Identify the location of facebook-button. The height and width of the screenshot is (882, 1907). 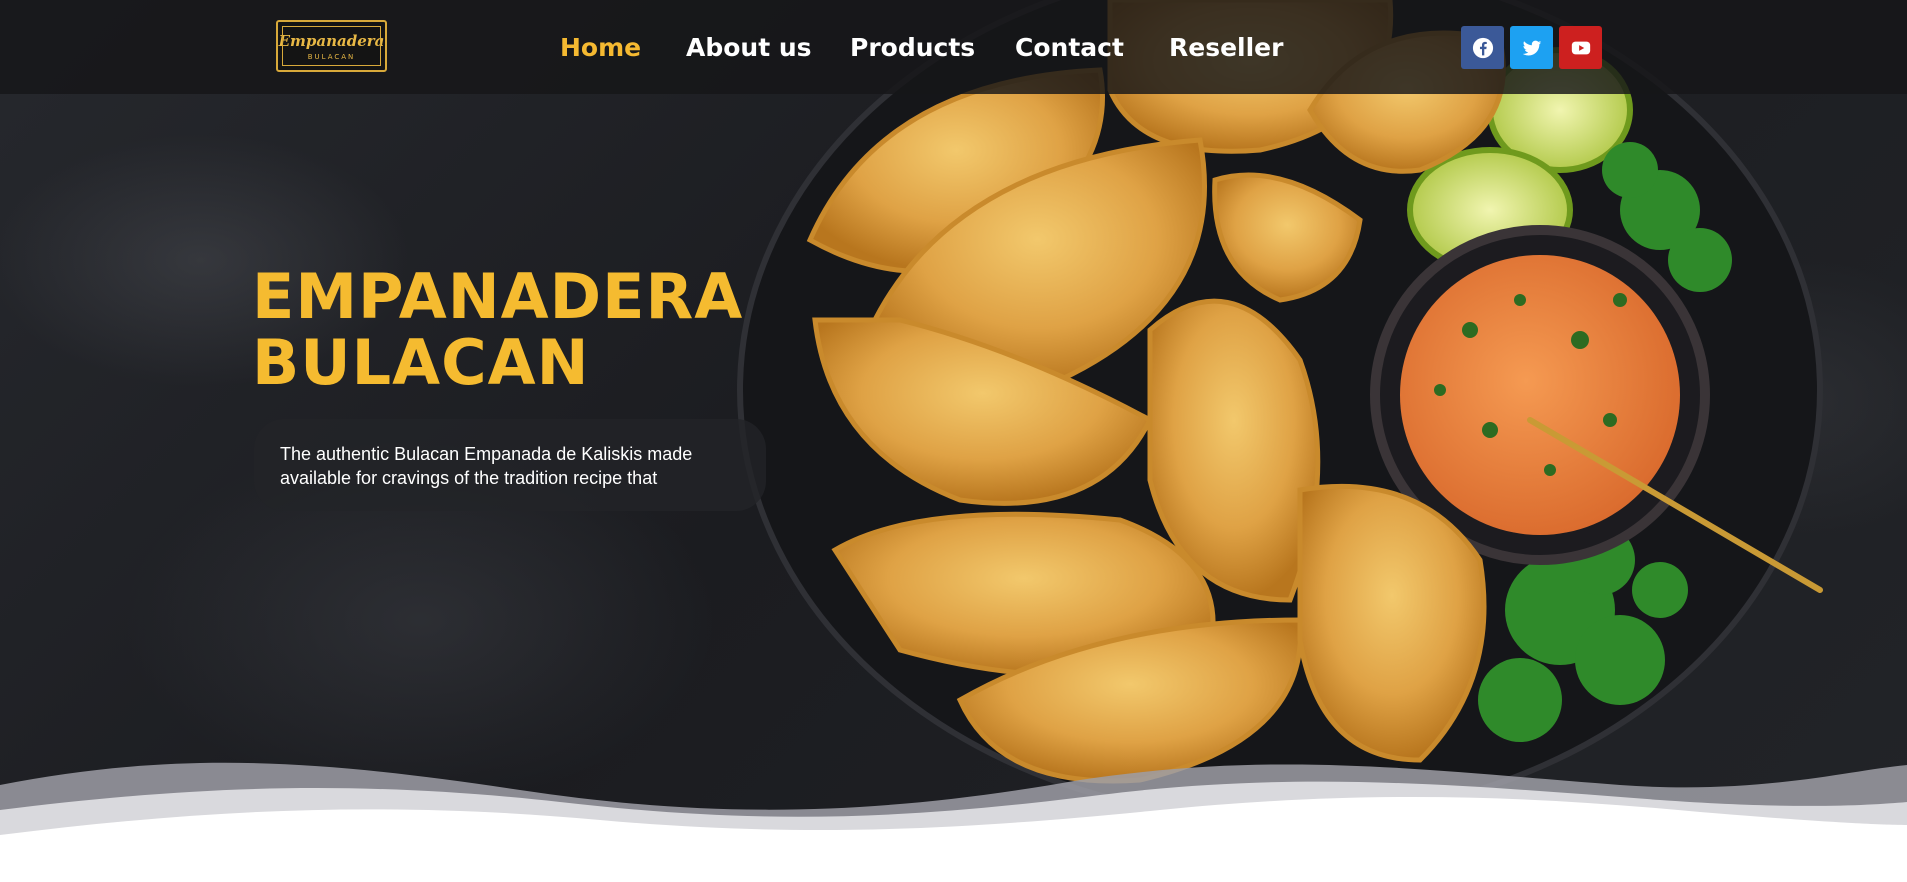
(1482, 47).